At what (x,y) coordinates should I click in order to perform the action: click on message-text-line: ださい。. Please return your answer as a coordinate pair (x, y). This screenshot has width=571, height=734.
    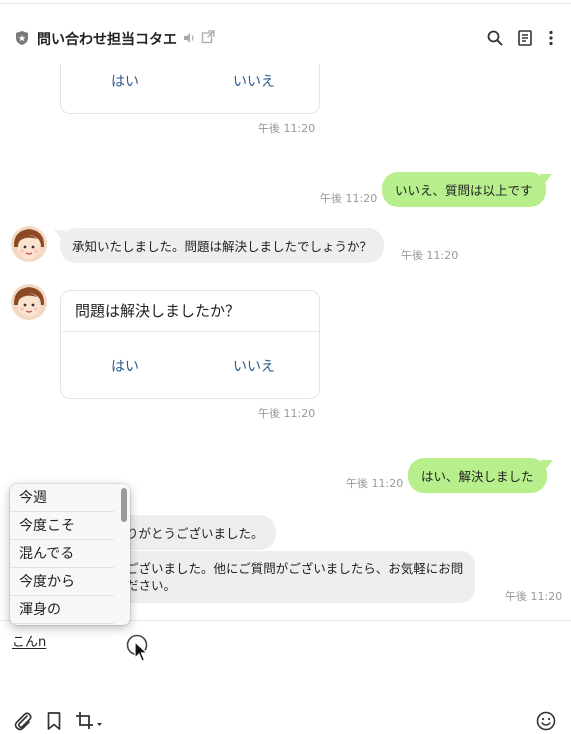
    Looking at the image, I should click on (151, 585).